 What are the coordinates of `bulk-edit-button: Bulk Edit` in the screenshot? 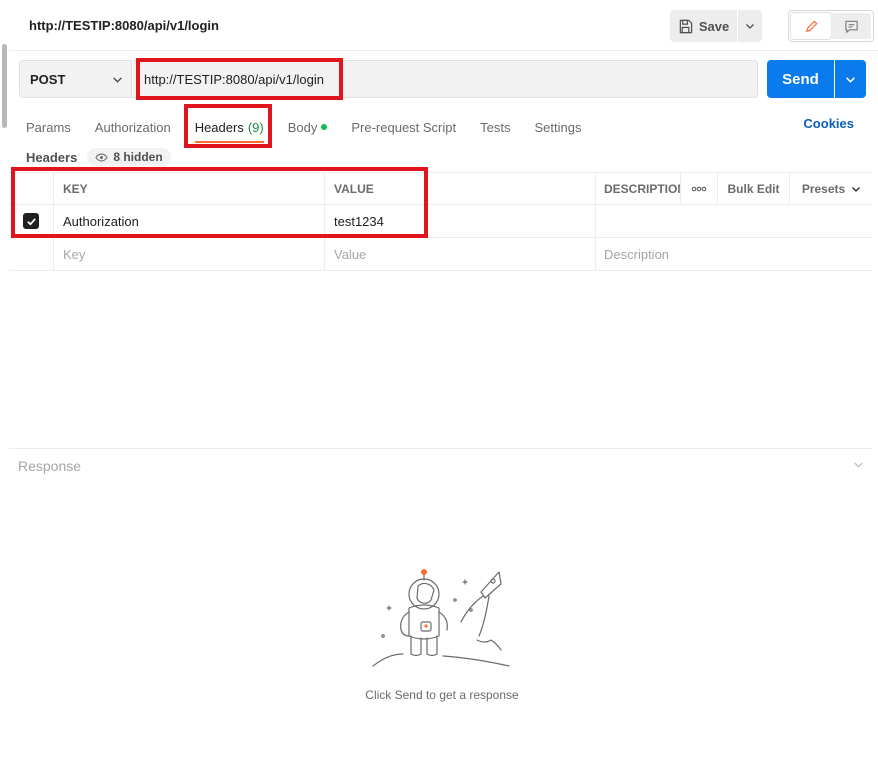 It's located at (754, 189).